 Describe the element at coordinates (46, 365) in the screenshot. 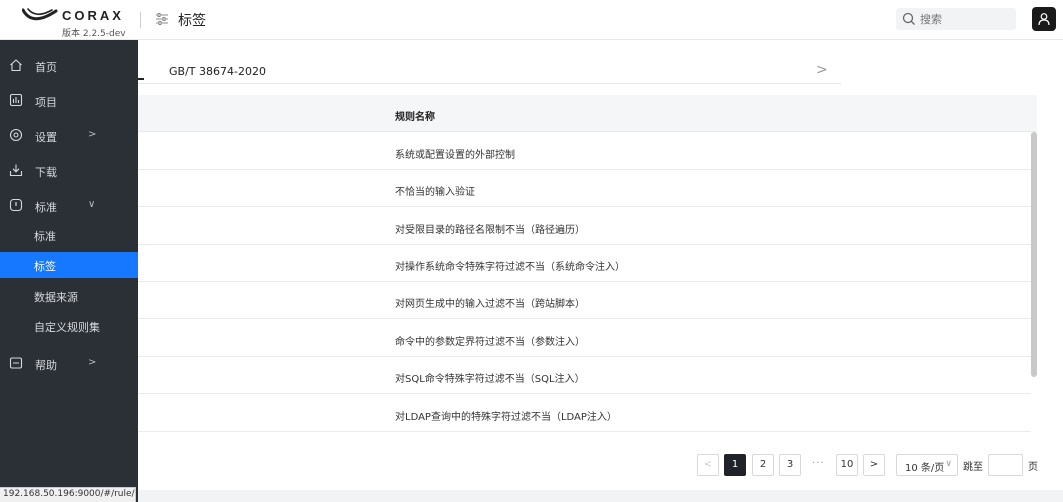

I see `sidebar-item-label: 帮助` at that location.